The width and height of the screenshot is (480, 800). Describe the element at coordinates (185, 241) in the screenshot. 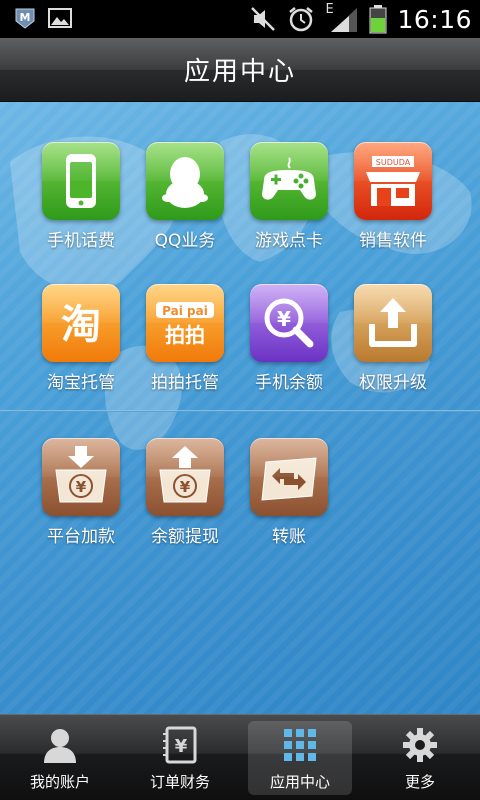

I see `app-label: QQ业务` at that location.